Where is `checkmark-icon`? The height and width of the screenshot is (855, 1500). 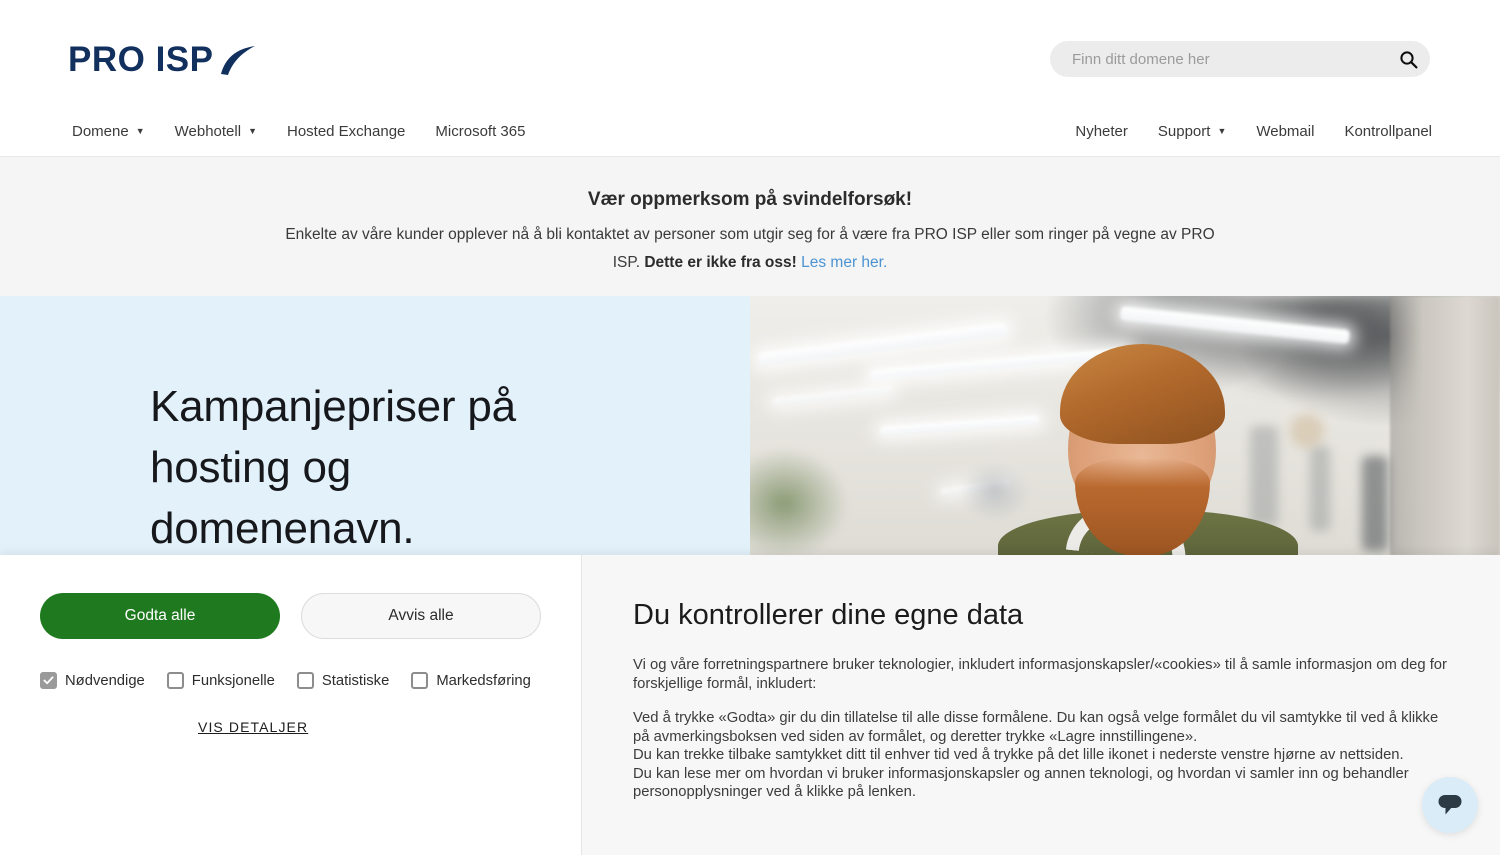
checkmark-icon is located at coordinates (48, 680).